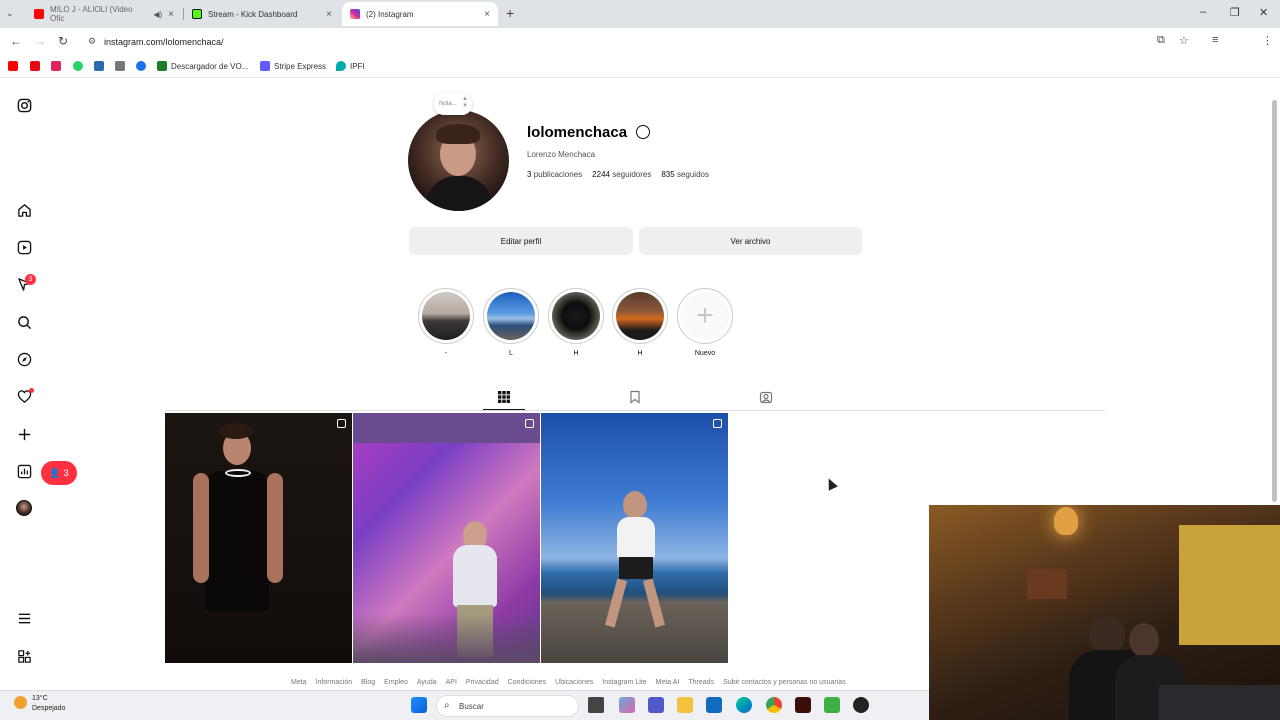 The width and height of the screenshot is (1280, 720). Describe the element at coordinates (446, 322) in the screenshot. I see `story-highlight: -` at that location.